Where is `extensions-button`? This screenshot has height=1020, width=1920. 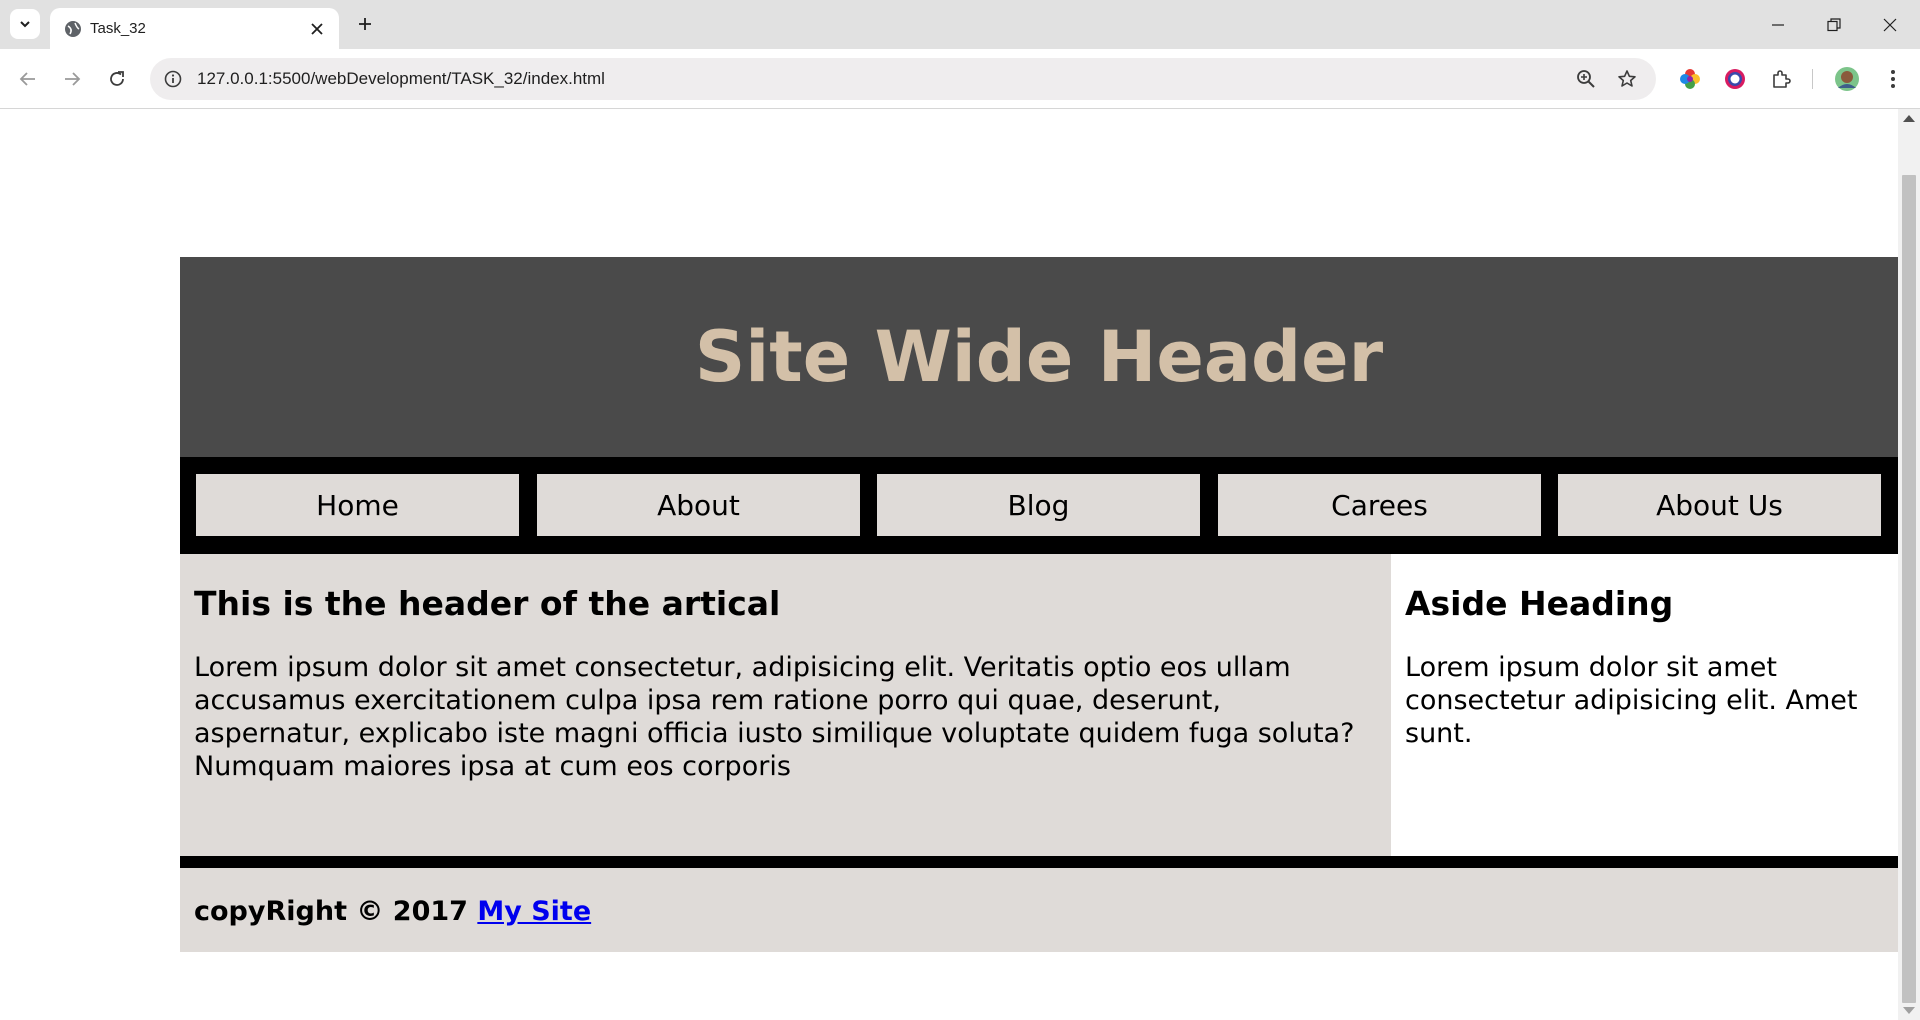 extensions-button is located at coordinates (1781, 79).